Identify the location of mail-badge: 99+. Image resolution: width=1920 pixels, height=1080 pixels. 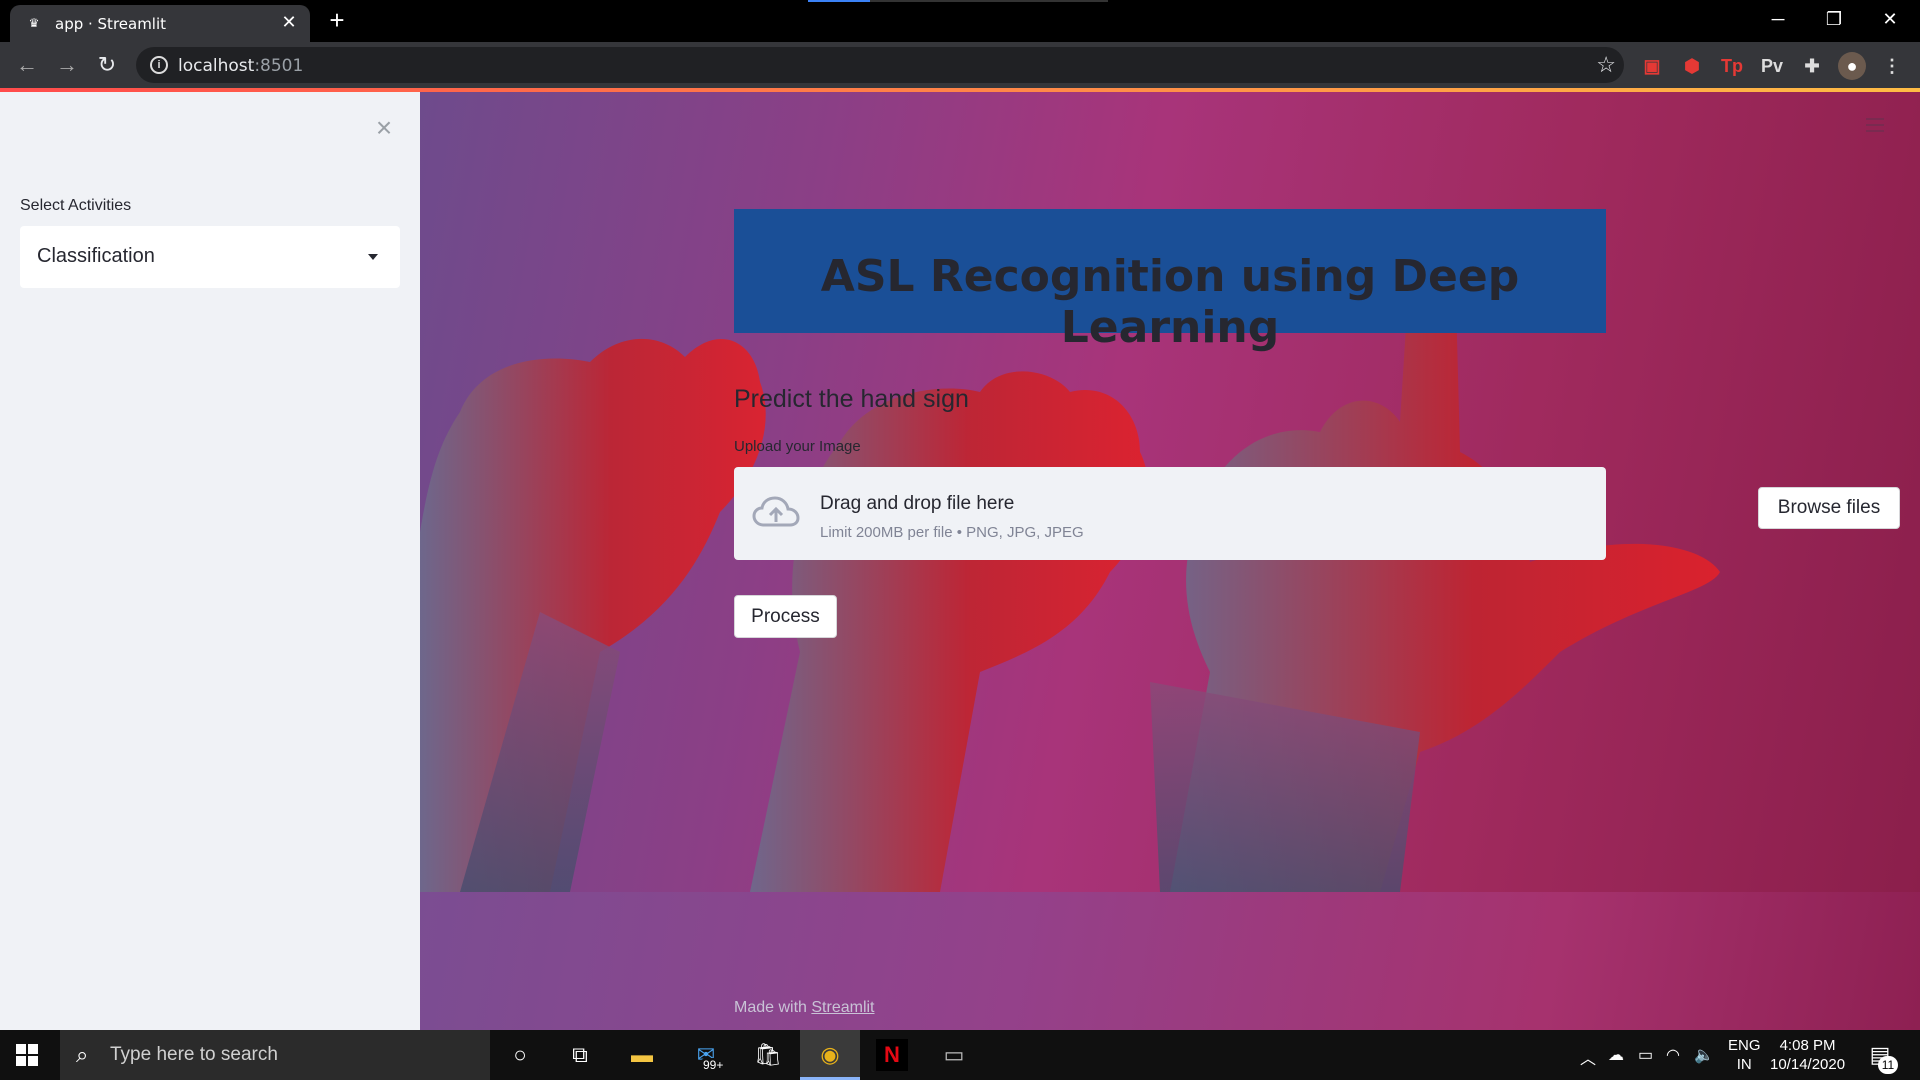
(713, 1065).